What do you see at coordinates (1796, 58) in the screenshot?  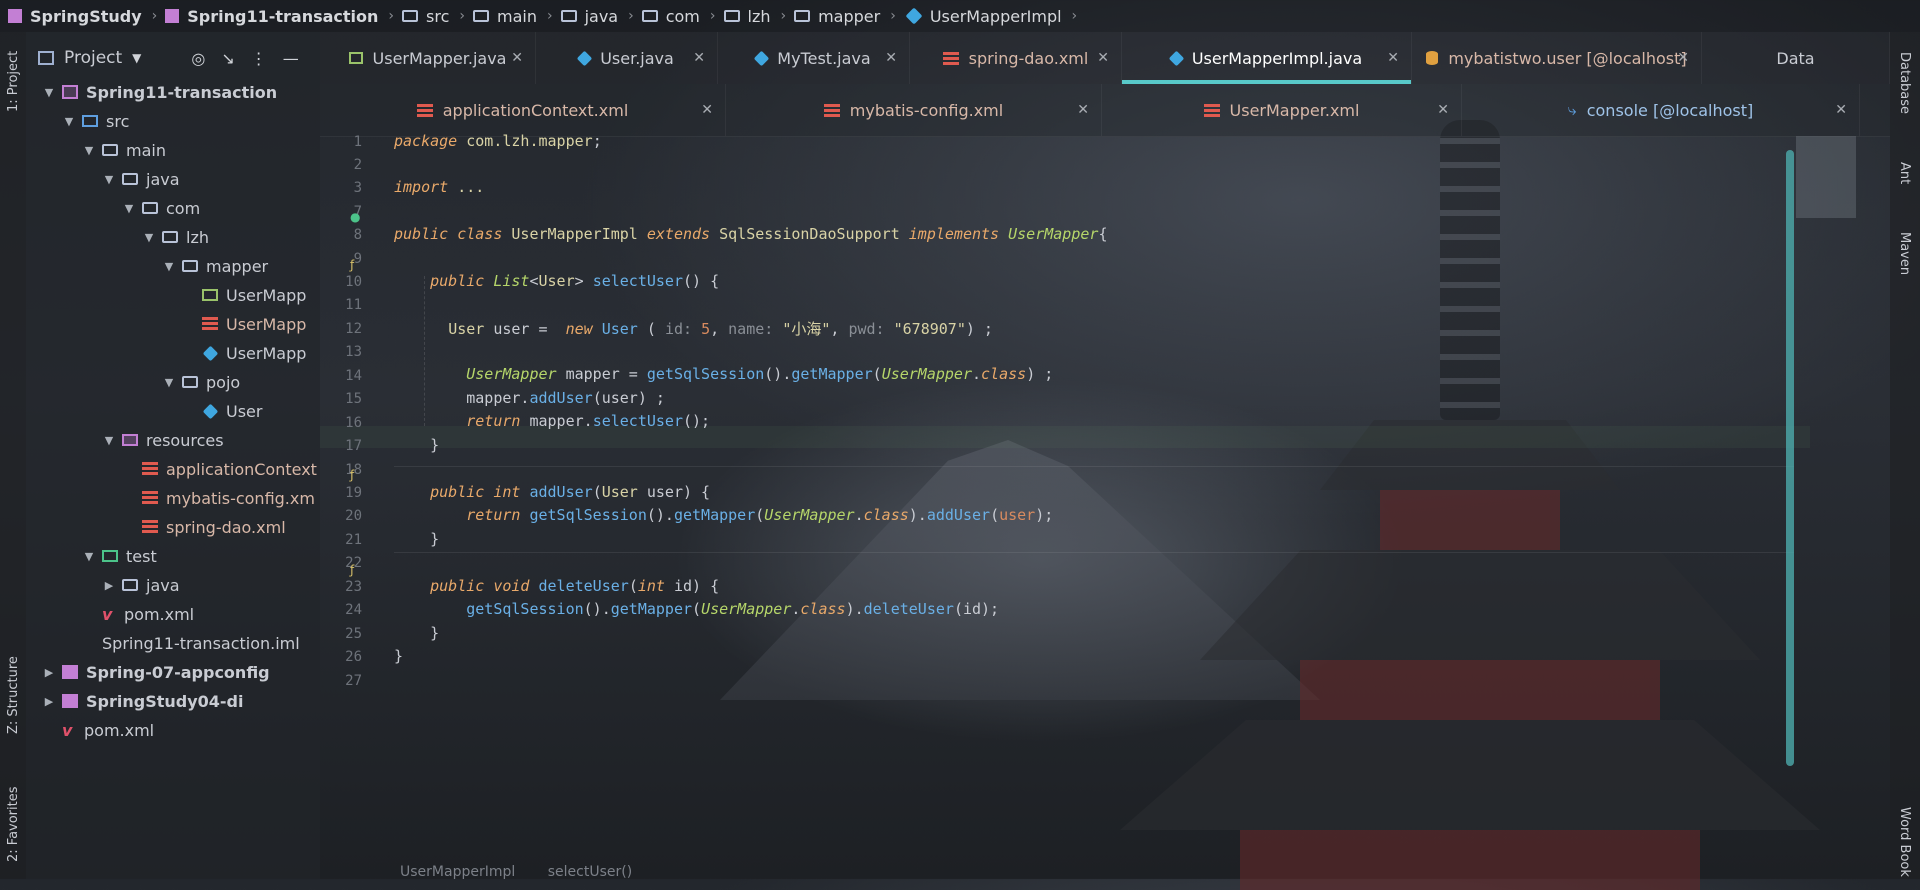 I see `editor-tab: Data` at bounding box center [1796, 58].